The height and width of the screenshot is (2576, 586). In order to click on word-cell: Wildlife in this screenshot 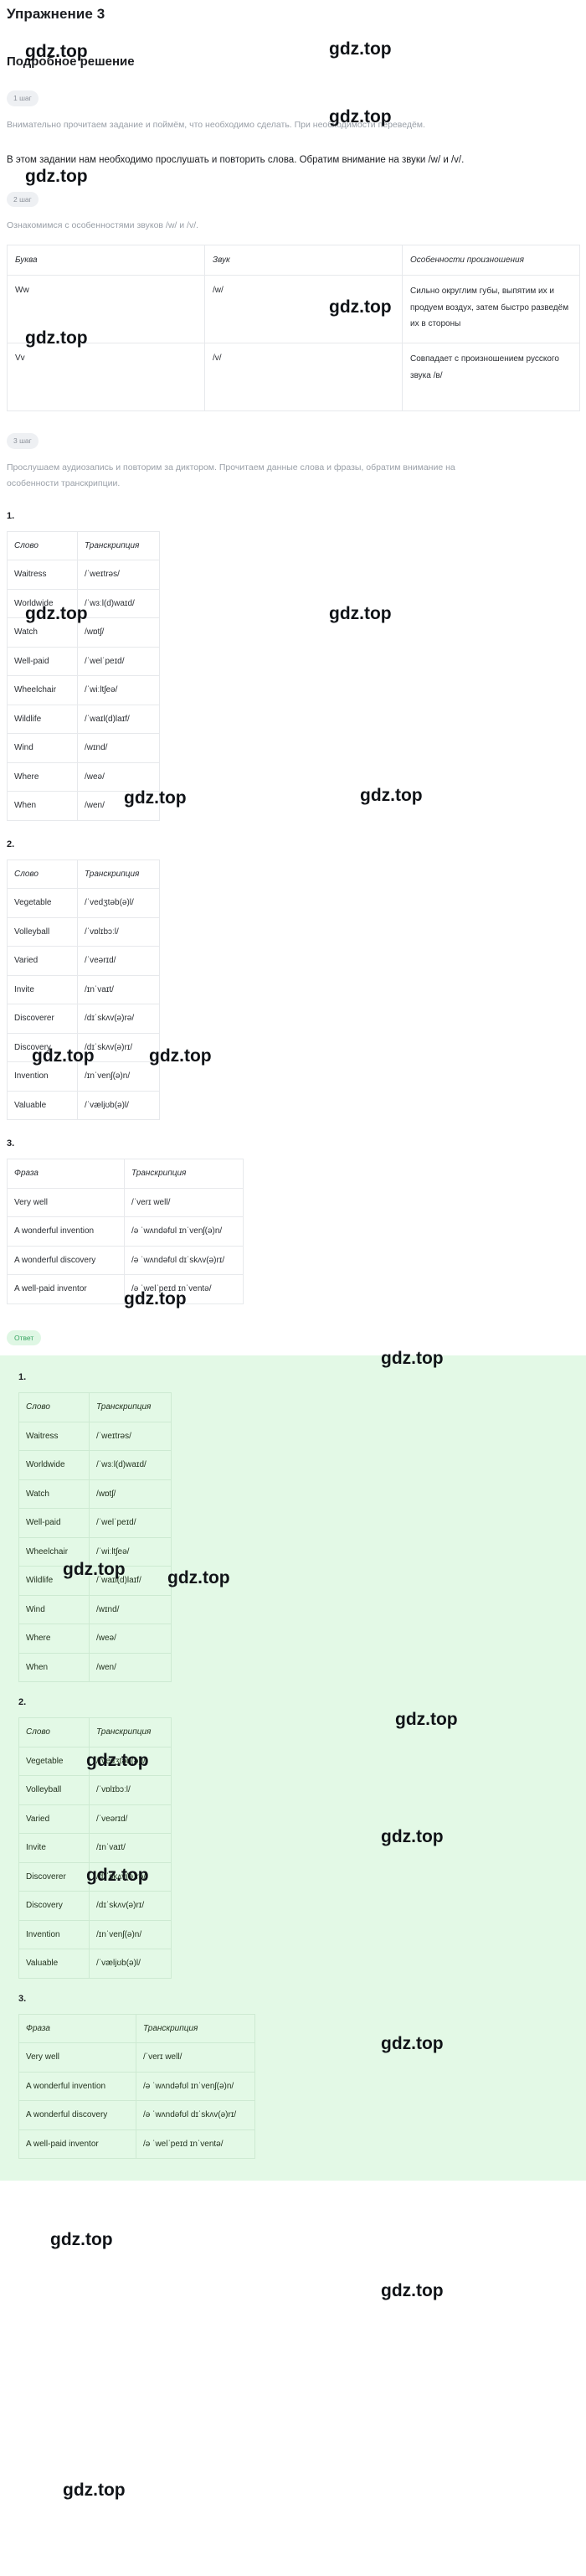, I will do `click(54, 1581)`.